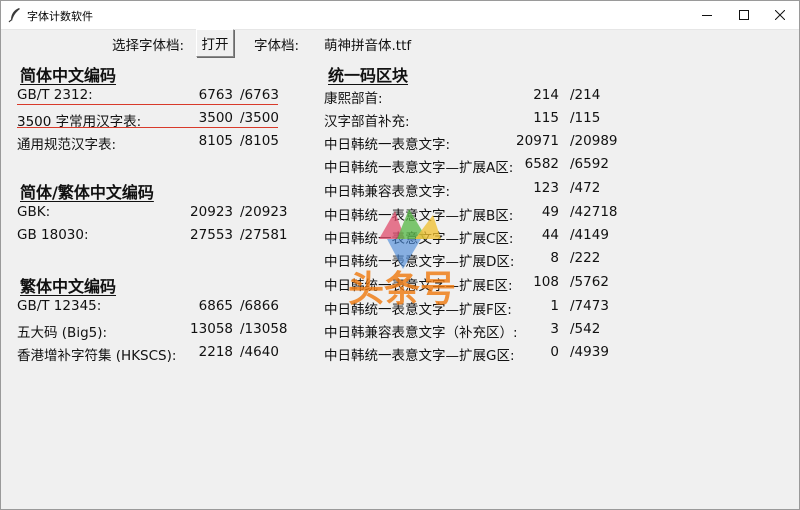  Describe the element at coordinates (367, 122) in the screenshot. I see `row-label: 汉字部首补充:` at that location.